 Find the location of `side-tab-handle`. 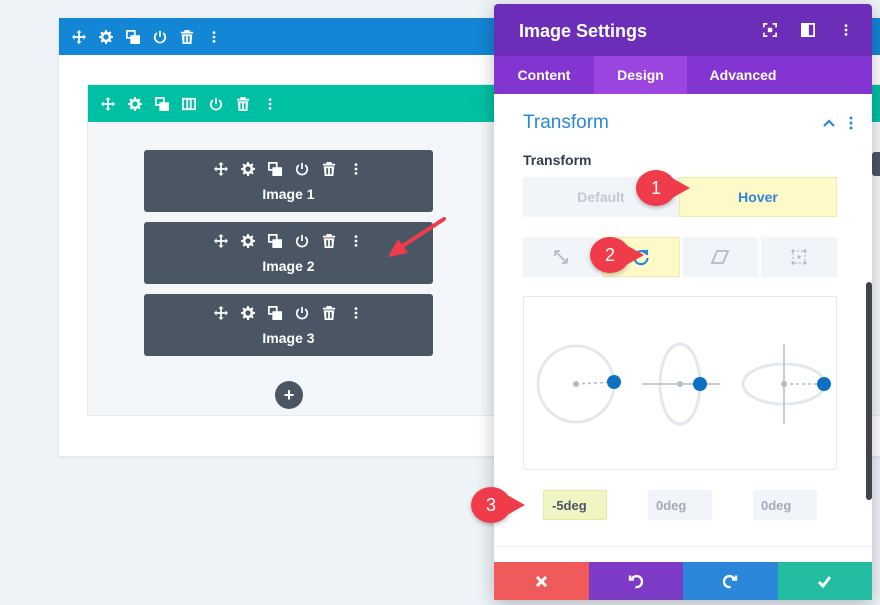

side-tab-handle is located at coordinates (876, 164).